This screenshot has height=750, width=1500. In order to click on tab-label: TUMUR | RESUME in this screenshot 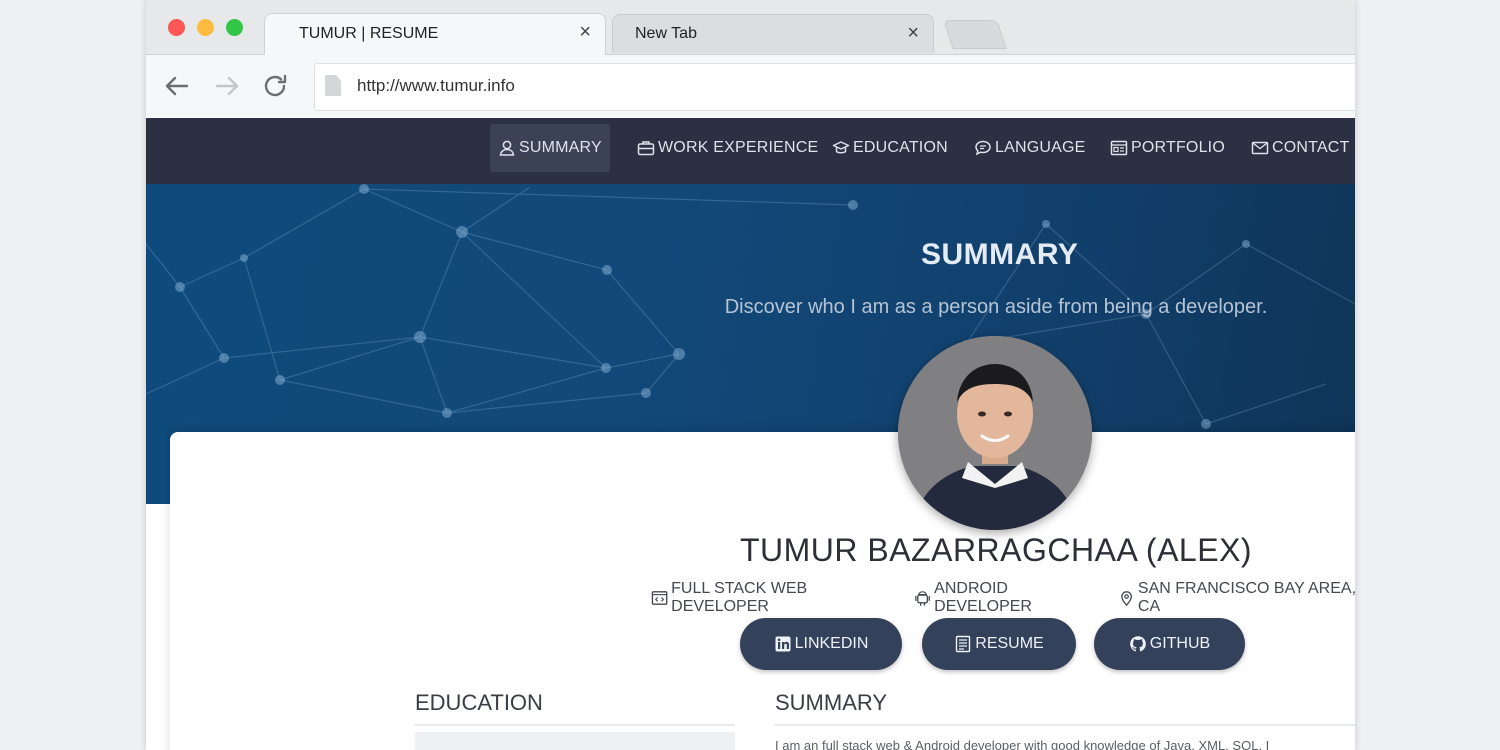, I will do `click(369, 33)`.